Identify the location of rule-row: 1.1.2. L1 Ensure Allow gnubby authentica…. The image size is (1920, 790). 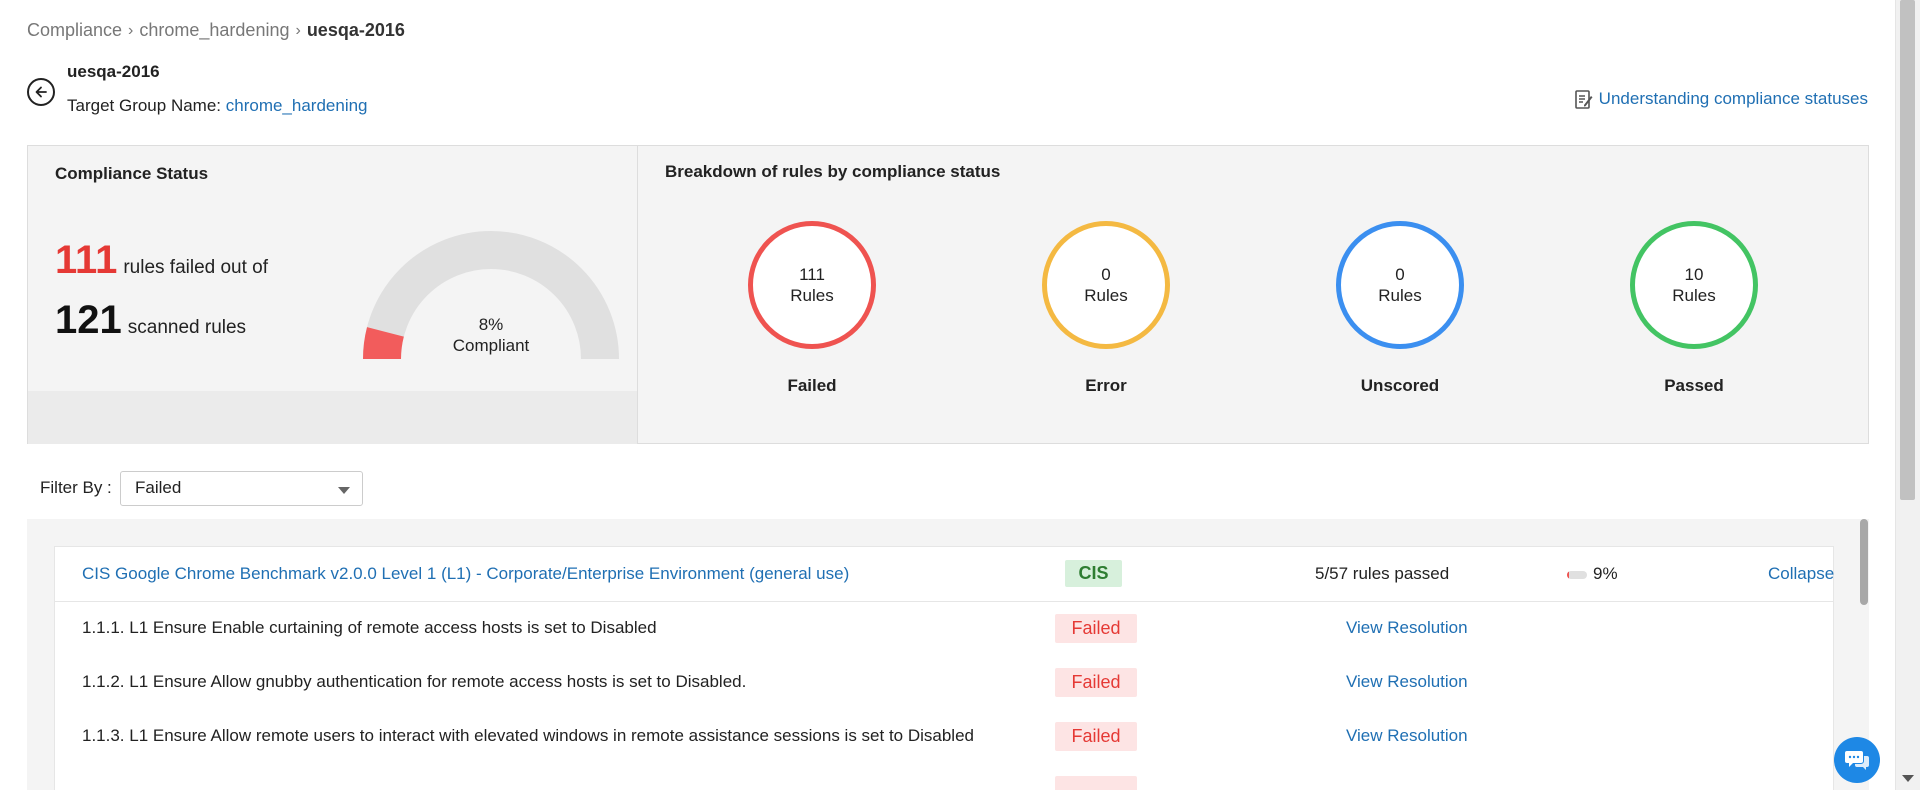
(944, 683).